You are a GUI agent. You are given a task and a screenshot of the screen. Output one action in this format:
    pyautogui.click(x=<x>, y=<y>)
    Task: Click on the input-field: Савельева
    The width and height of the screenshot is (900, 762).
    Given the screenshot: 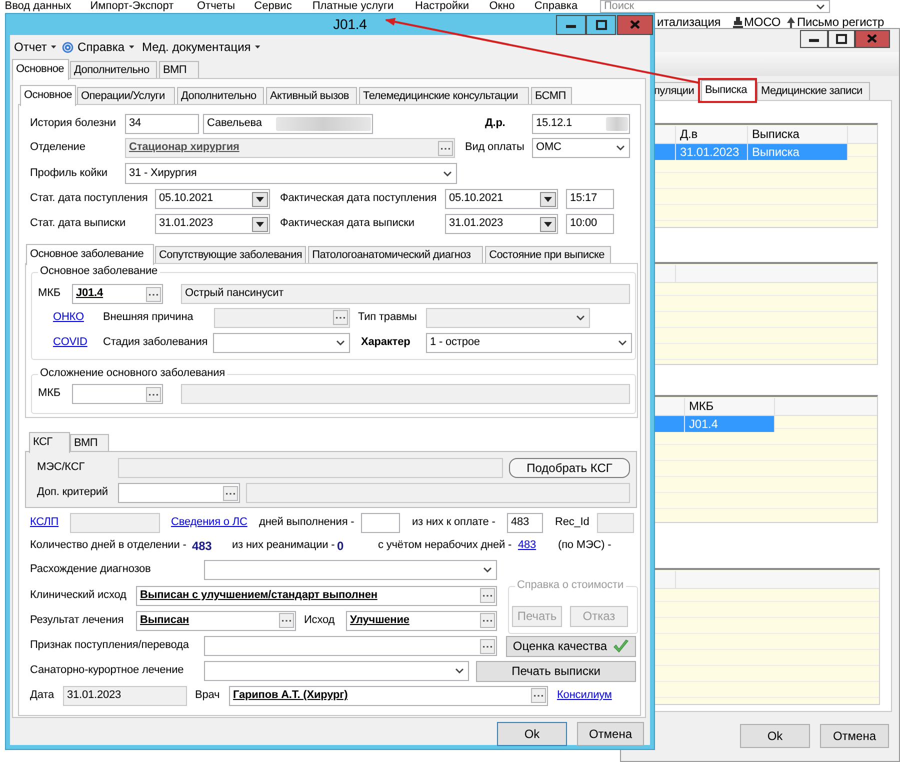 What is the action you would take?
    pyautogui.click(x=288, y=124)
    